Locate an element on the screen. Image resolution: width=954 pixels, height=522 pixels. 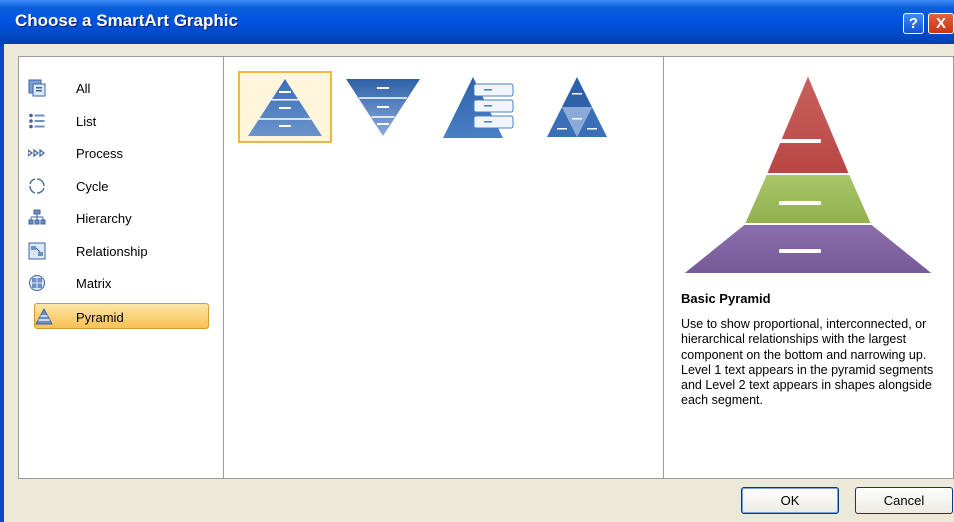
gallery-item-inverted-pyramid is located at coordinates (389, 107).